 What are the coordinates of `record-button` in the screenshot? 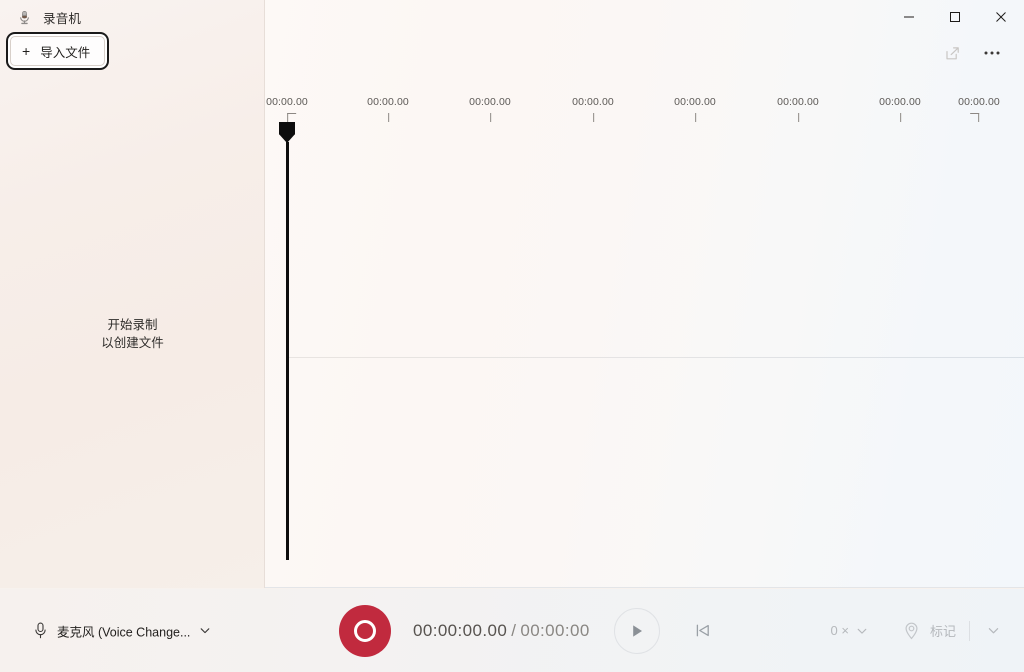 It's located at (365, 630).